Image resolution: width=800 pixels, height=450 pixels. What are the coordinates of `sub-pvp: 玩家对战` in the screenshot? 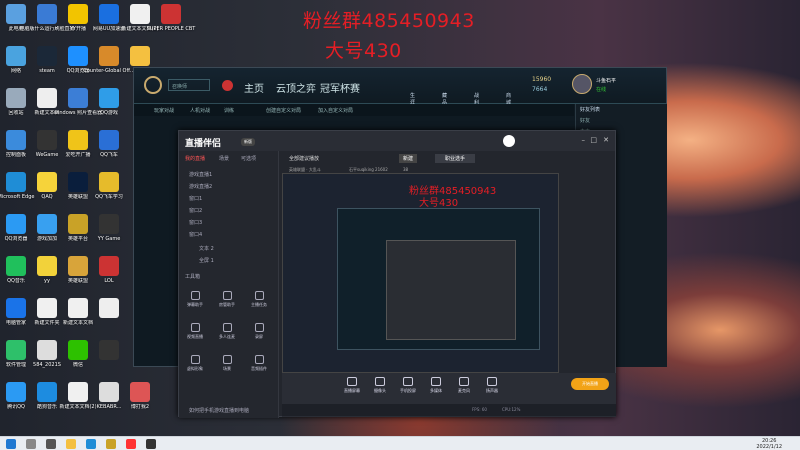 It's located at (164, 110).